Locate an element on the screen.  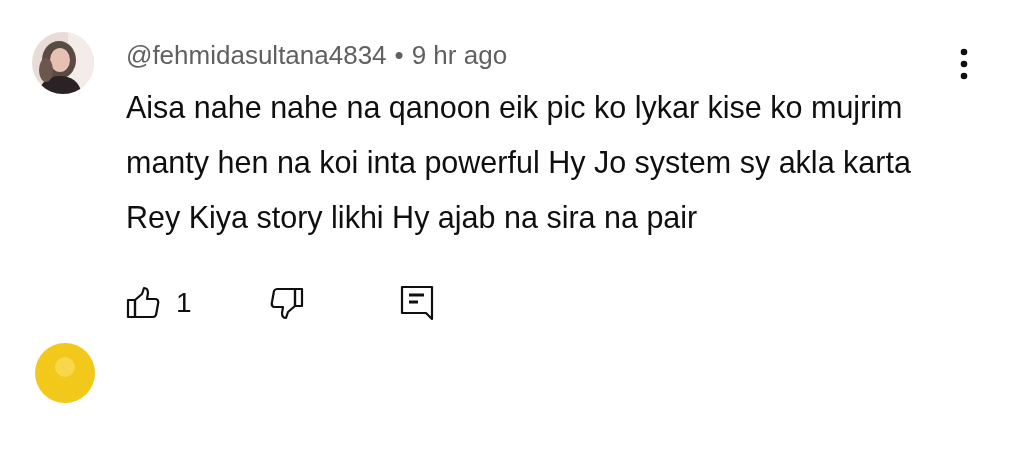
like-button: 1 is located at coordinates (159, 303).